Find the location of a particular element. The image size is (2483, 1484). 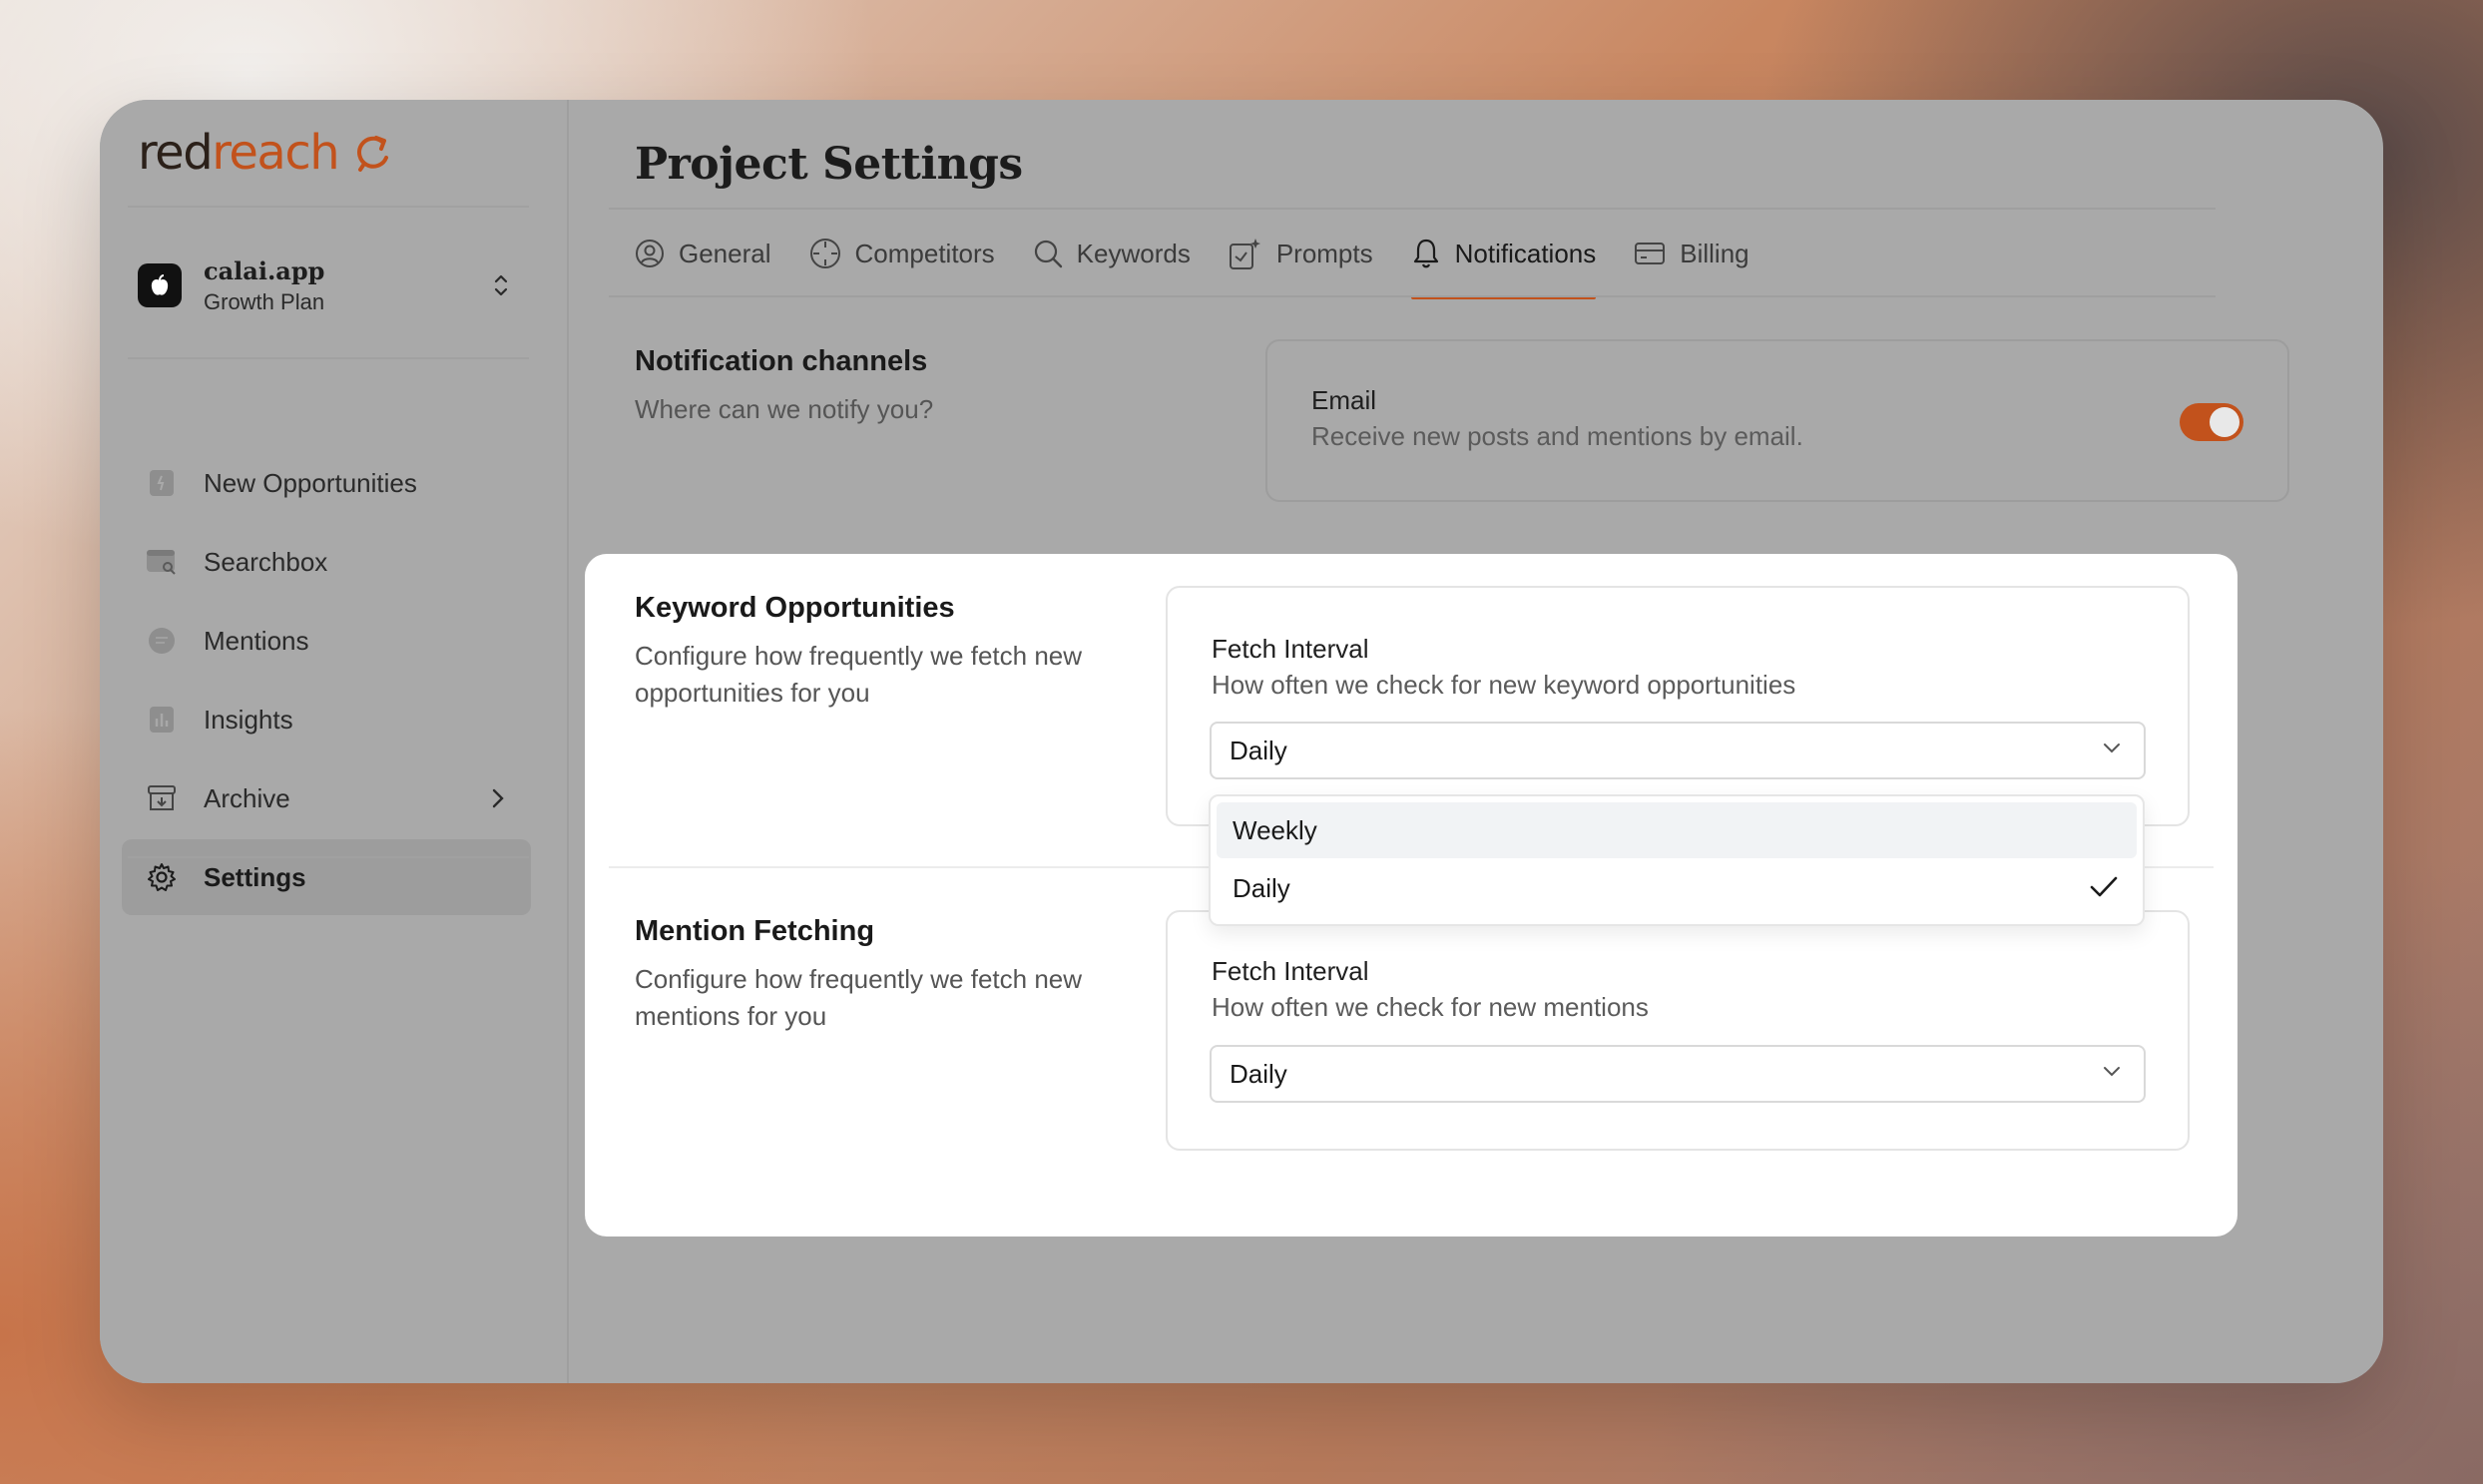

tab-notifications: Notifications is located at coordinates (1503, 254).